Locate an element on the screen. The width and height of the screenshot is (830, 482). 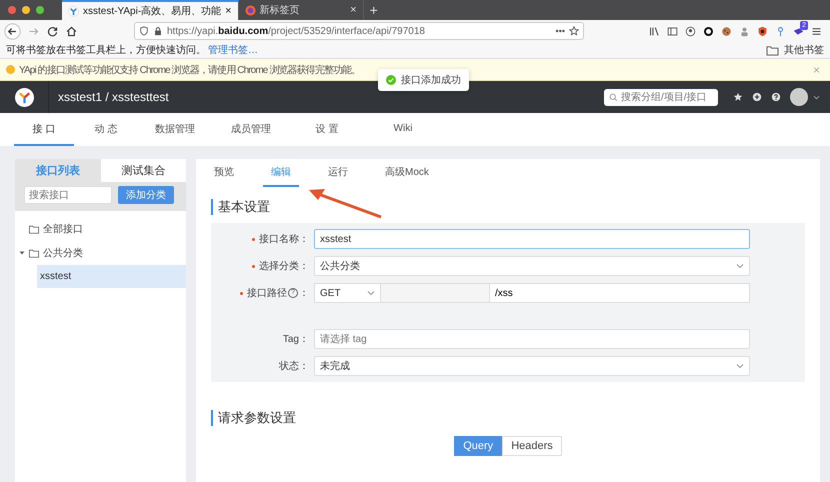
field-label: 接口名称： is located at coordinates (284, 239).